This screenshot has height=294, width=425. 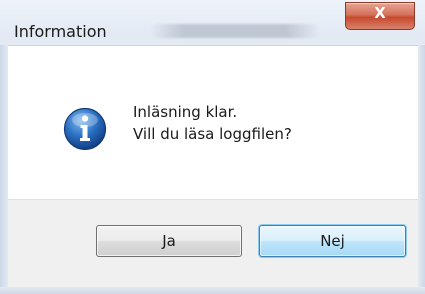 I want to click on window-bottom-border, so click(x=212, y=290).